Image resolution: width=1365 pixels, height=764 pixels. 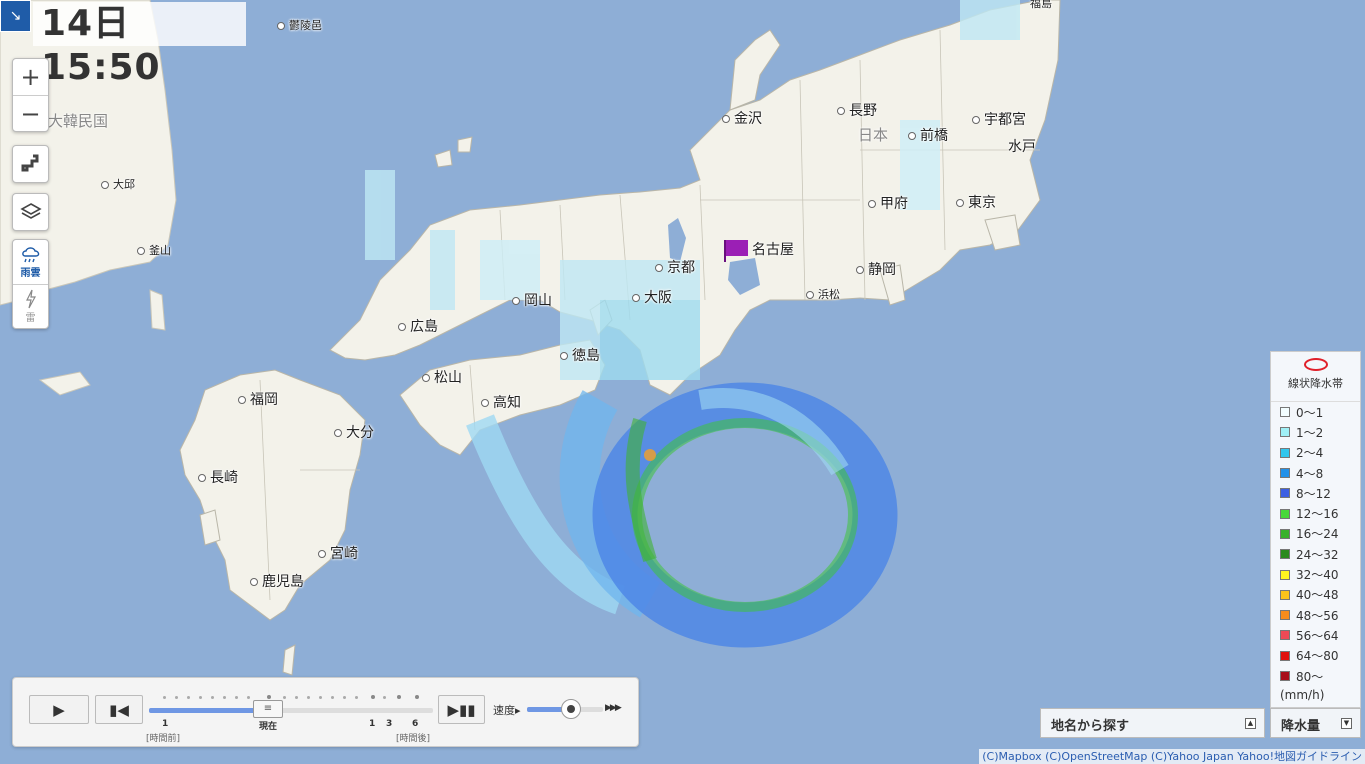 What do you see at coordinates (372, 724) in the screenshot?
I see `tick-label-1h: 1` at bounding box center [372, 724].